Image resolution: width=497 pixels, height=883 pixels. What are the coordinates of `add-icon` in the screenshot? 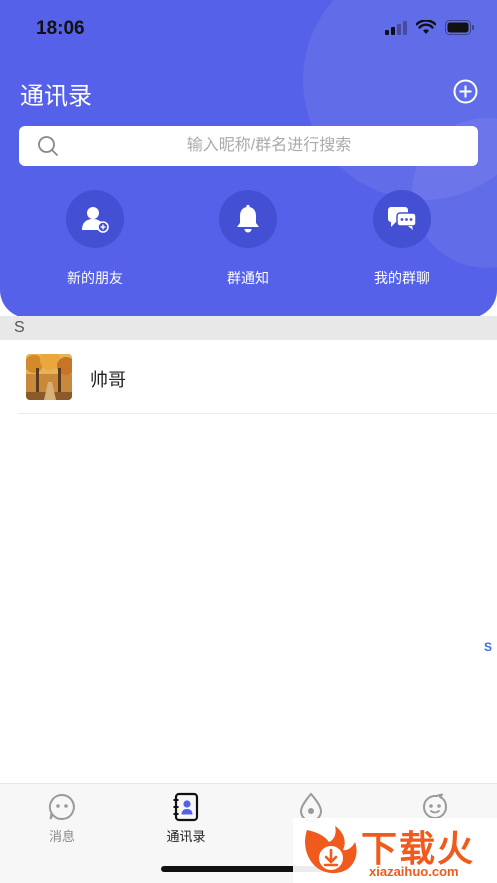 It's located at (465, 91).